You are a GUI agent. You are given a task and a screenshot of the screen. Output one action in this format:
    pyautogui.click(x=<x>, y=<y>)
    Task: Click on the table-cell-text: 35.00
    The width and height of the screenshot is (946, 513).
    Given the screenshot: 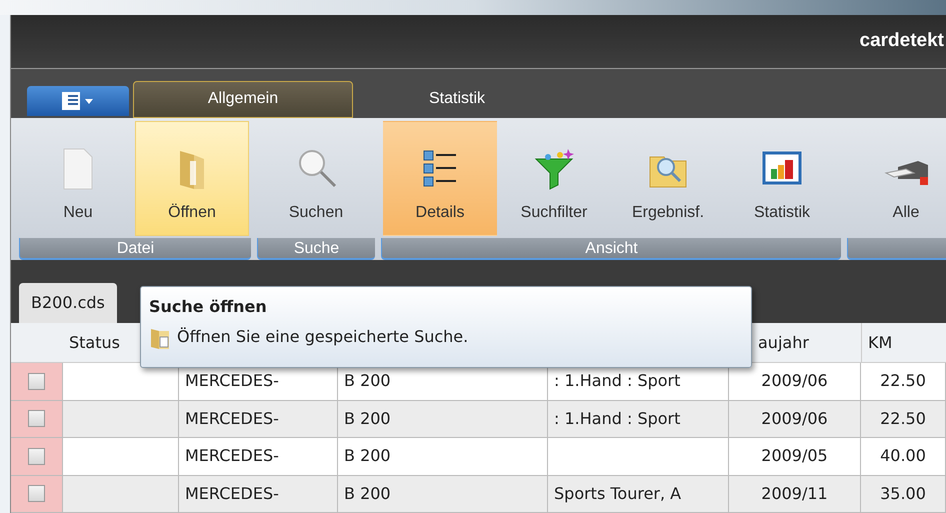 What is the action you would take?
    pyautogui.click(x=903, y=493)
    